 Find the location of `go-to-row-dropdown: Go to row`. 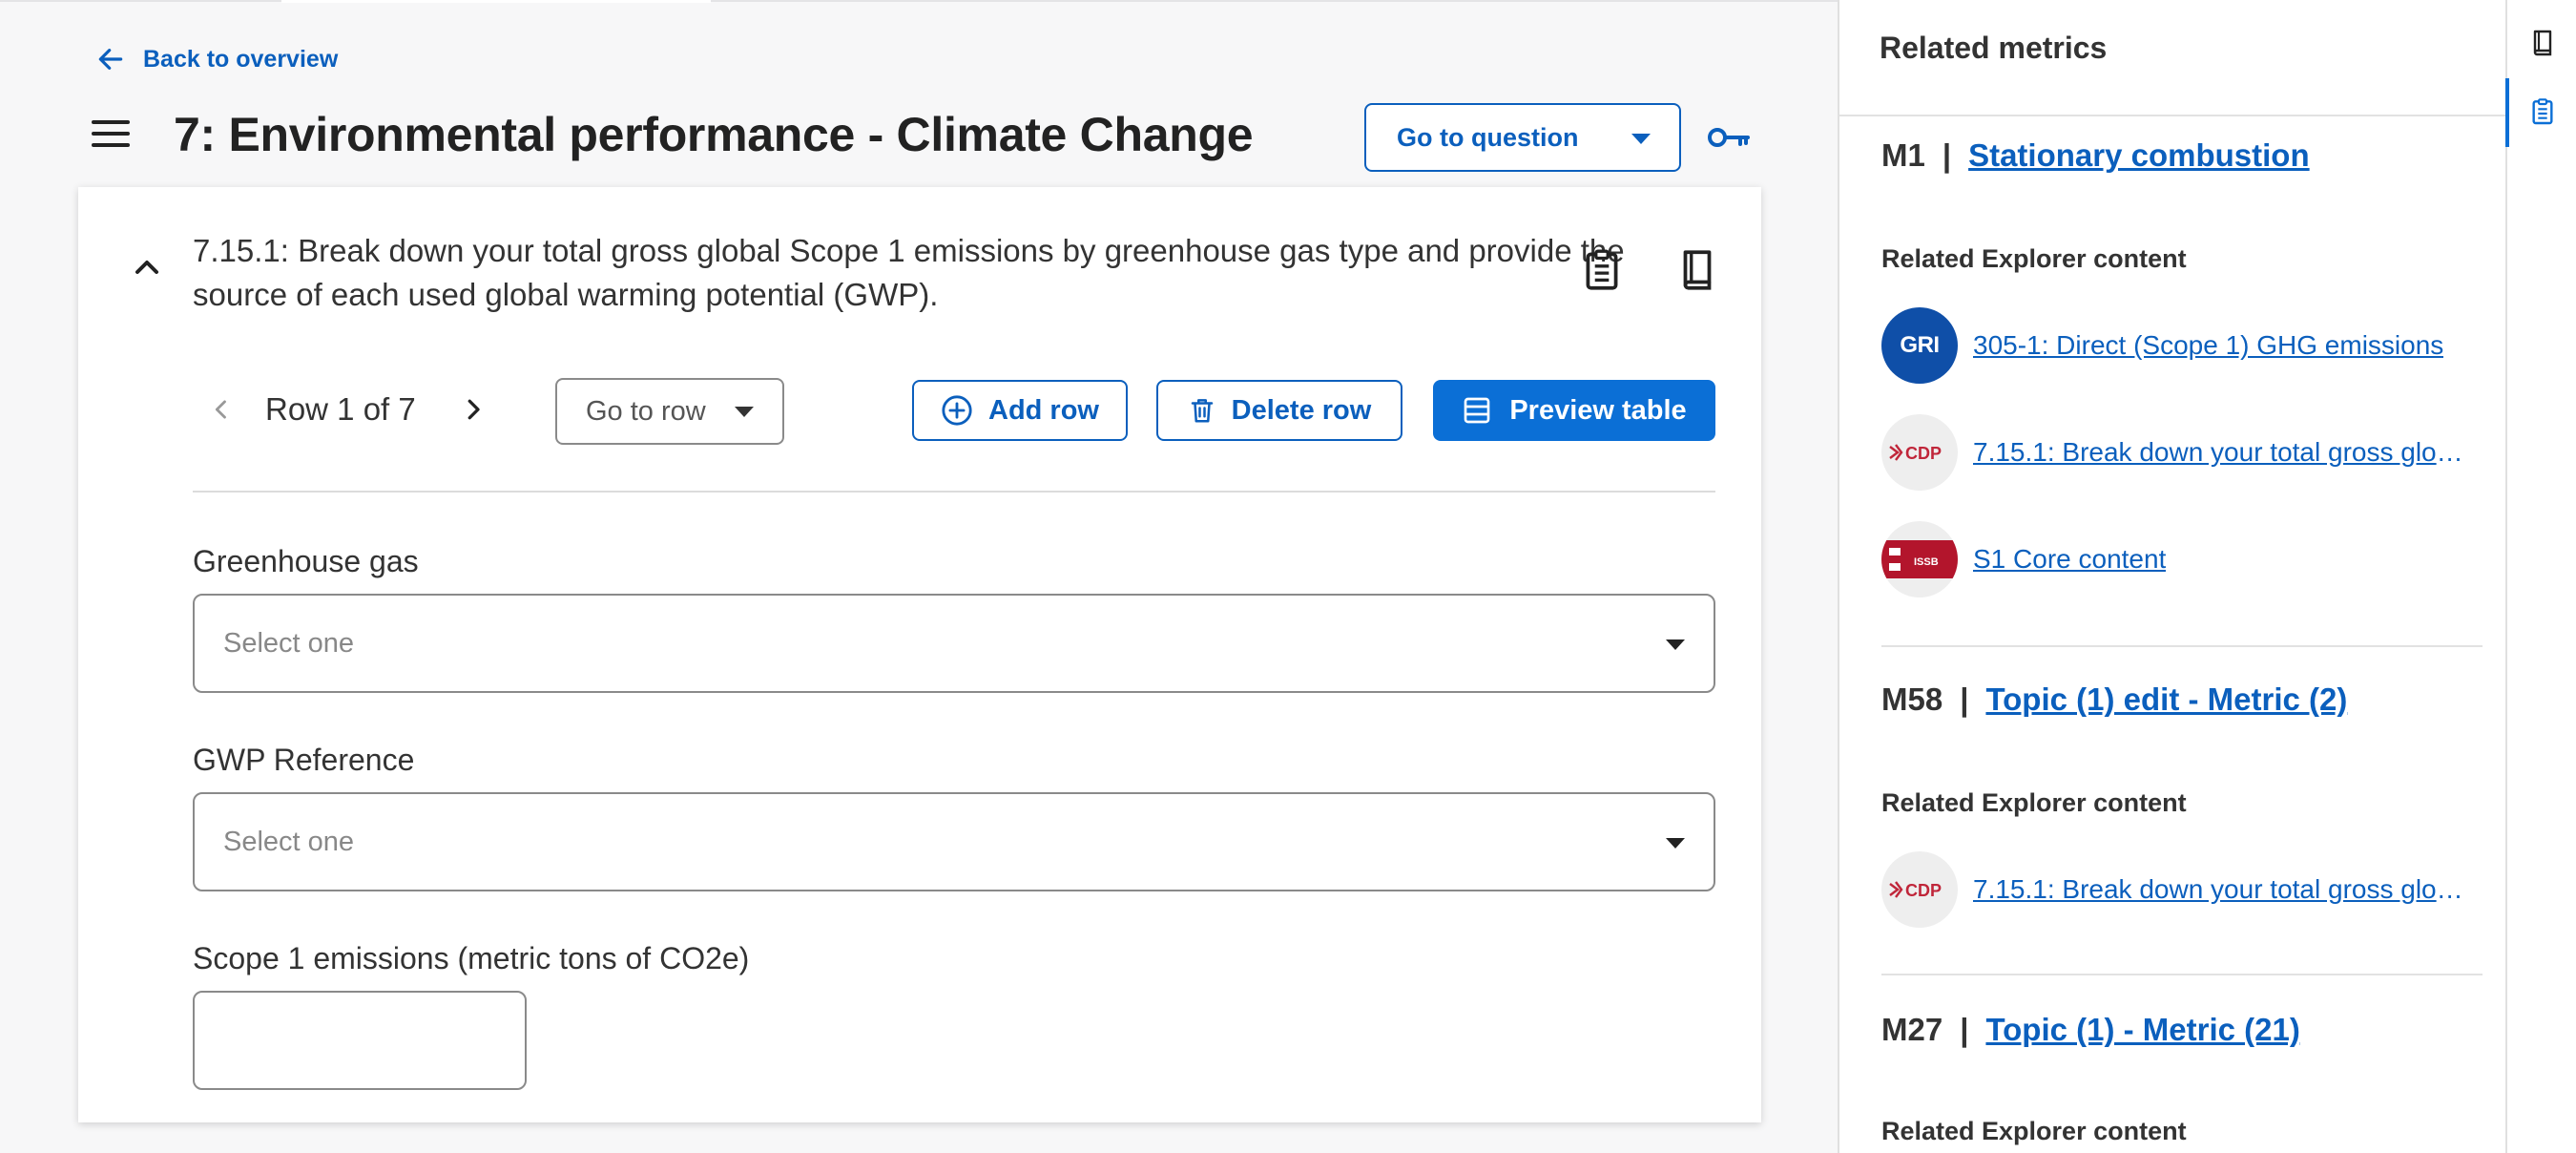

go-to-row-dropdown: Go to row is located at coordinates (669, 411).